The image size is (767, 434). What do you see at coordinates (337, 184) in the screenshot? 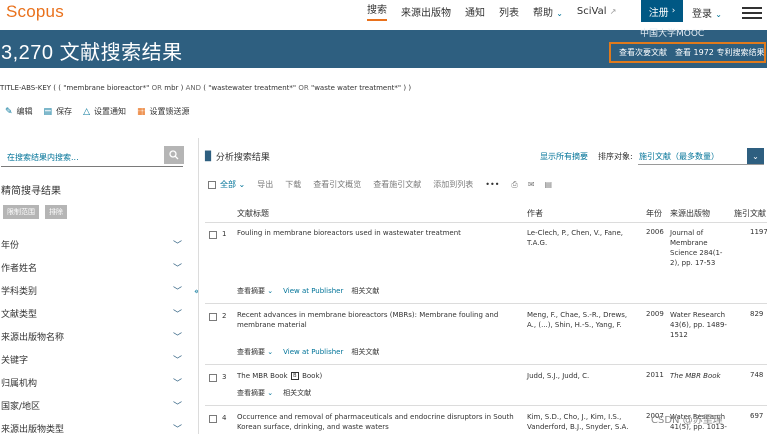
I see `citation-overview-button: 查看引文概览` at bounding box center [337, 184].